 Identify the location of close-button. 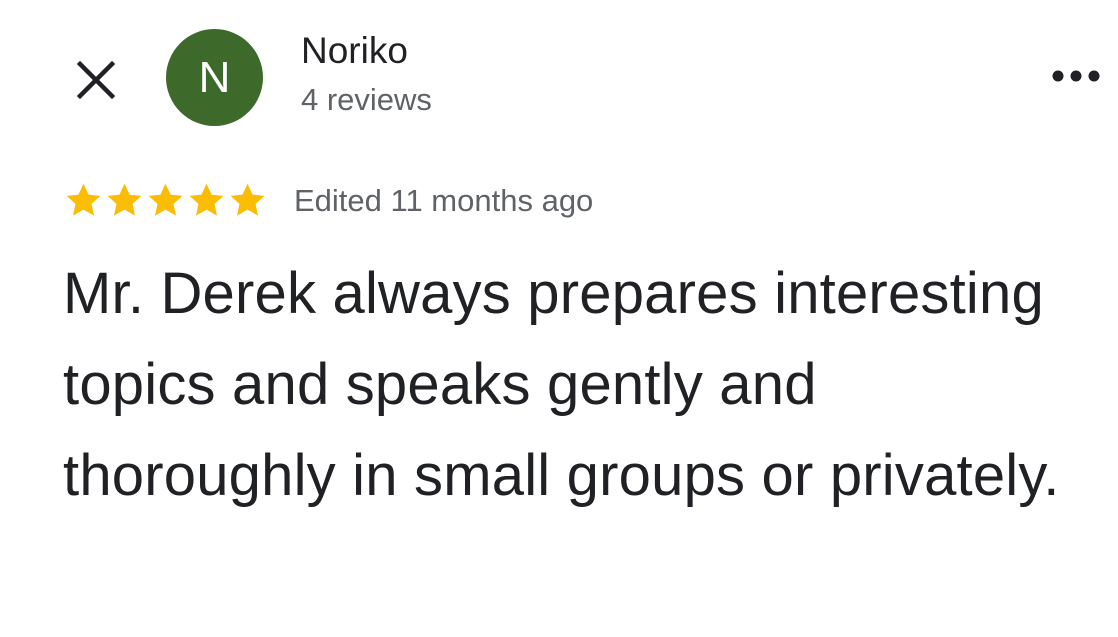
(96, 80).